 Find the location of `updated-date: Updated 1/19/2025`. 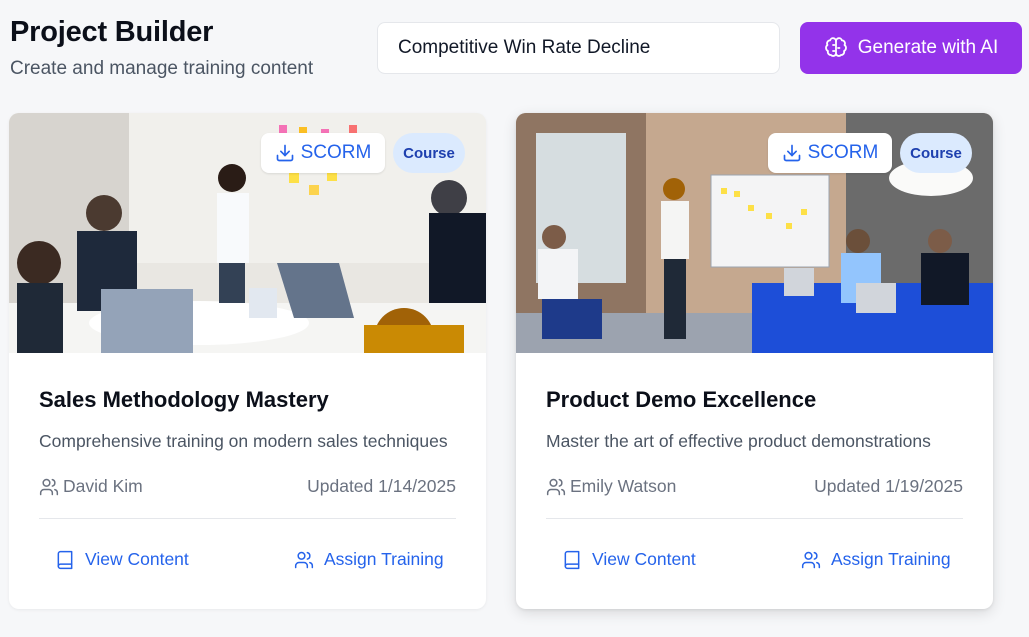

updated-date: Updated 1/19/2025 is located at coordinates (888, 486).